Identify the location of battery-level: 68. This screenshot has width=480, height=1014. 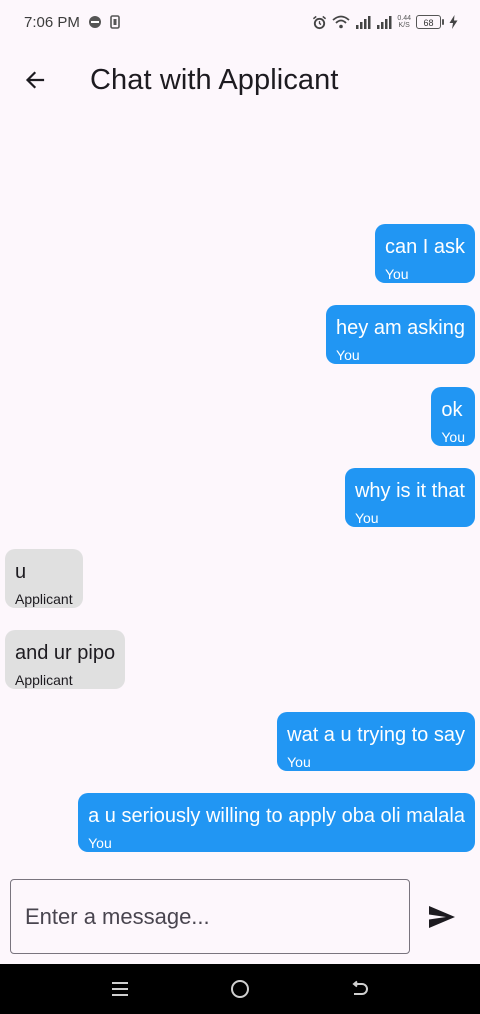
(428, 22).